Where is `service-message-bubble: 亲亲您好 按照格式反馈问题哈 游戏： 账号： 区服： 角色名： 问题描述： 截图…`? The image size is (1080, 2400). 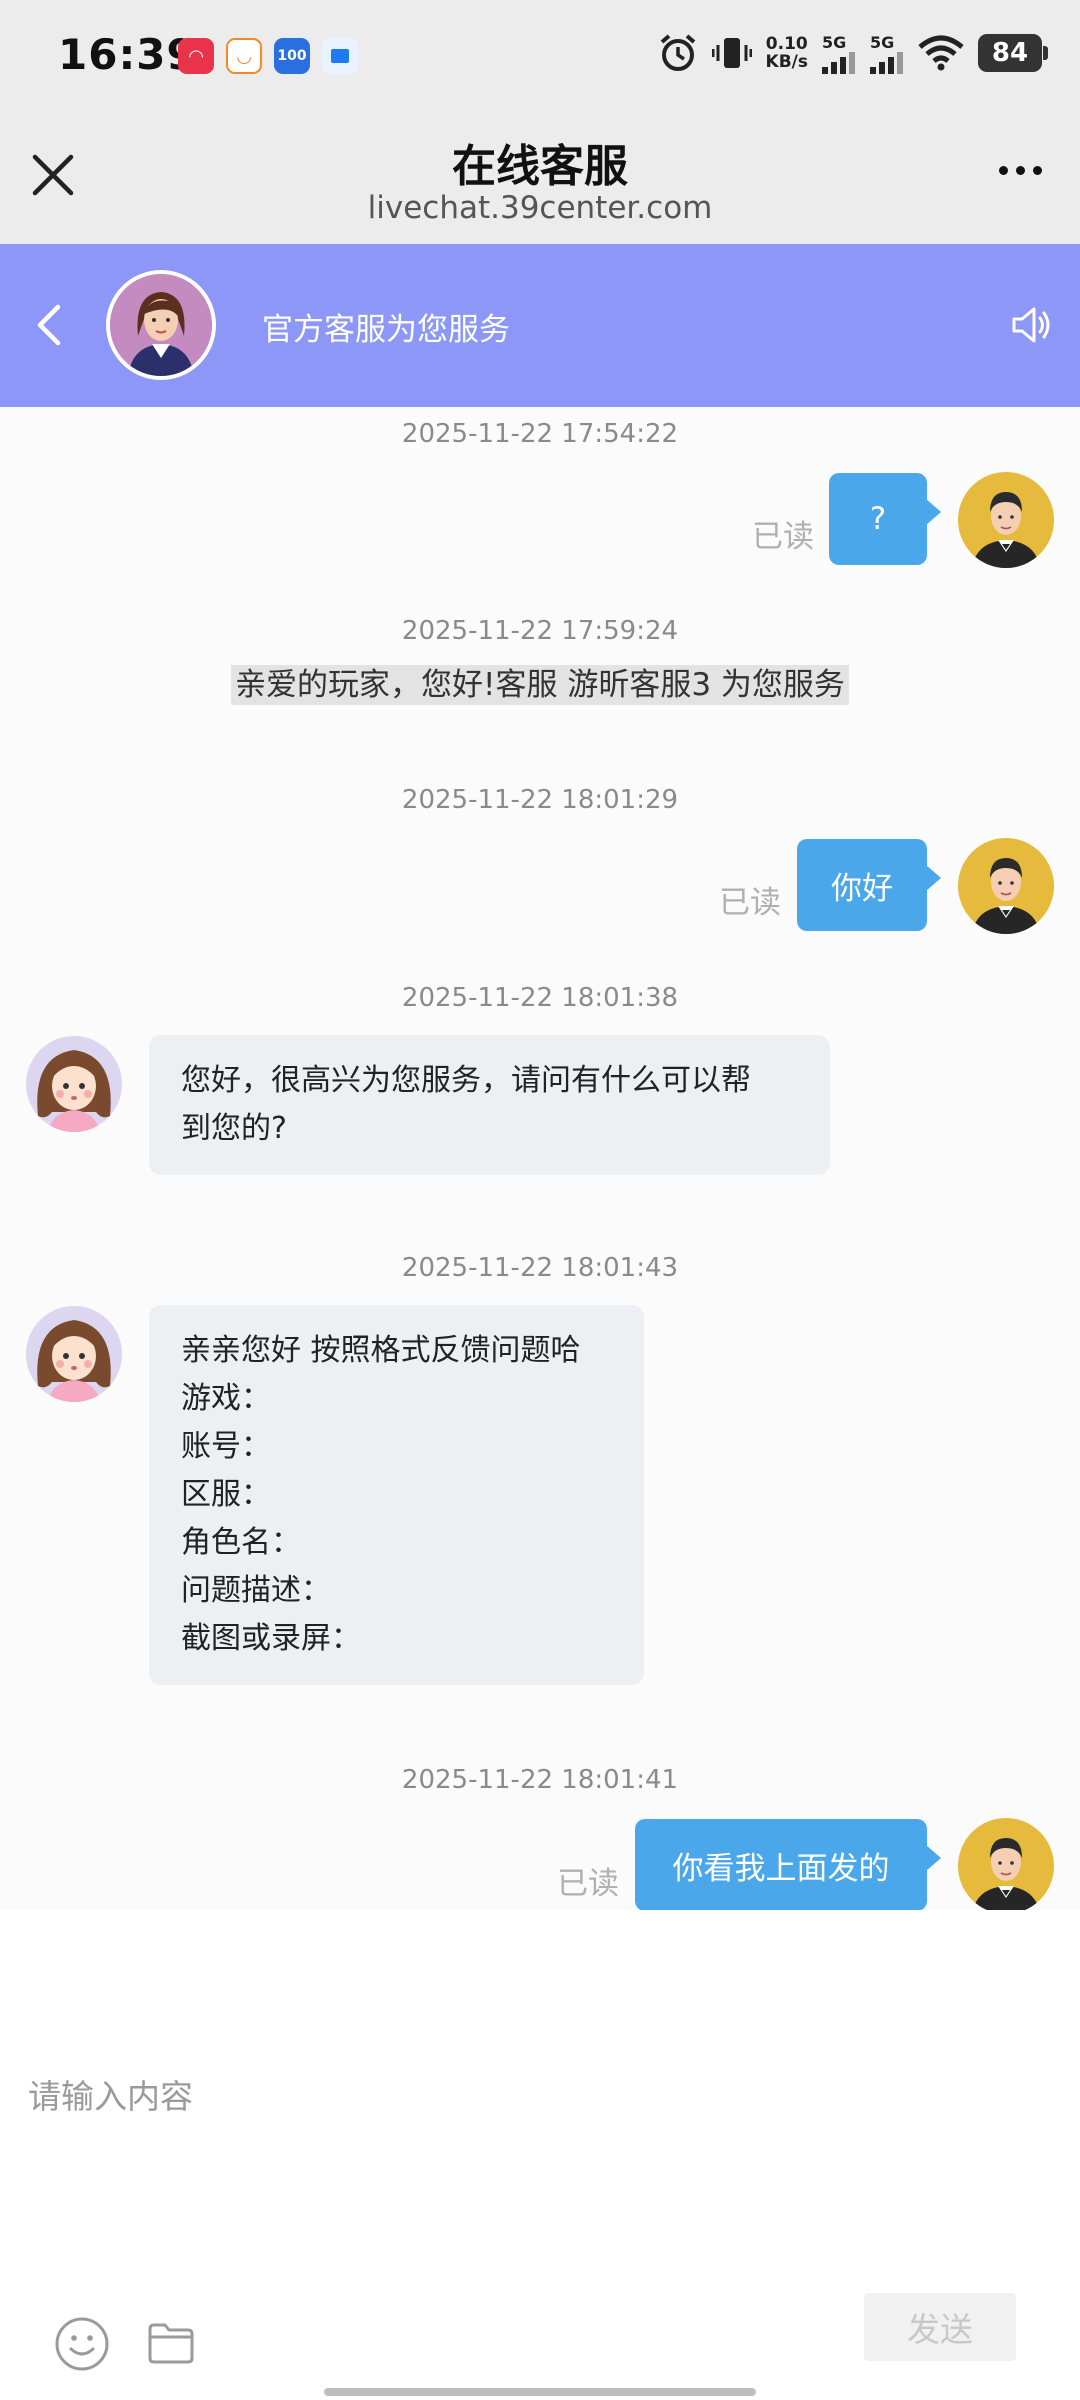 service-message-bubble: 亲亲您好 按照格式反馈问题哈 游戏： 账号： 区服： 角色名： 问题描述： 截图… is located at coordinates (396, 1495).